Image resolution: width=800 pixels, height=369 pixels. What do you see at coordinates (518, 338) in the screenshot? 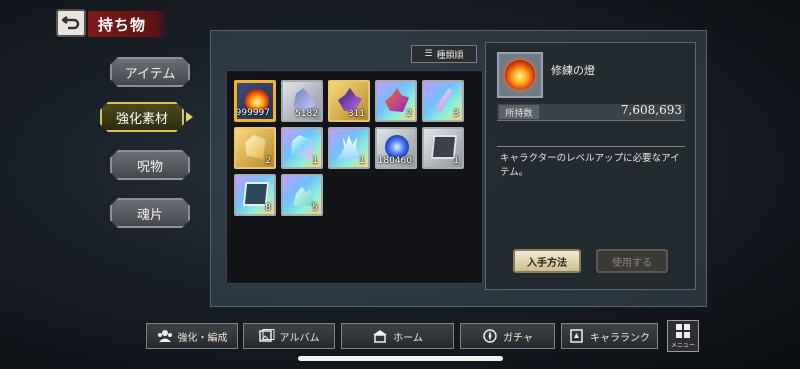
I see `nav-label: ガチャ` at bounding box center [518, 338].